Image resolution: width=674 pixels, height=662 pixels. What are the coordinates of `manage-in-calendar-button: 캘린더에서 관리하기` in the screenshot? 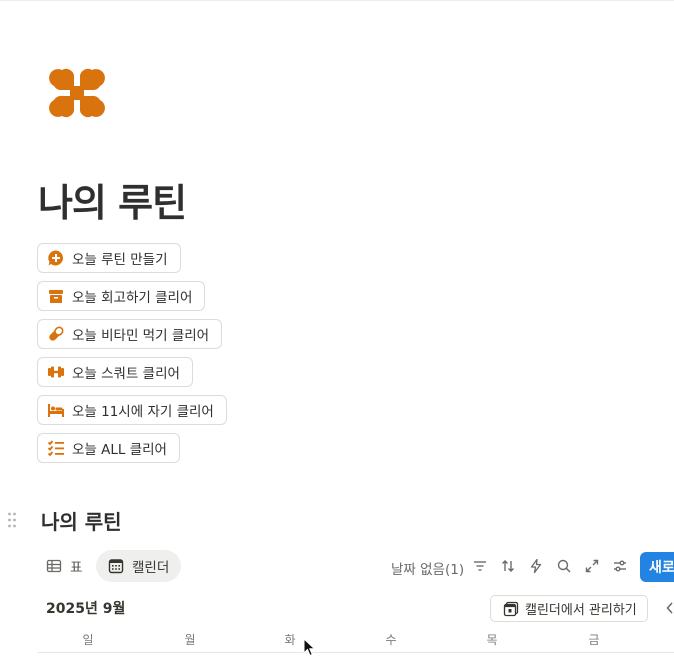 It's located at (569, 608).